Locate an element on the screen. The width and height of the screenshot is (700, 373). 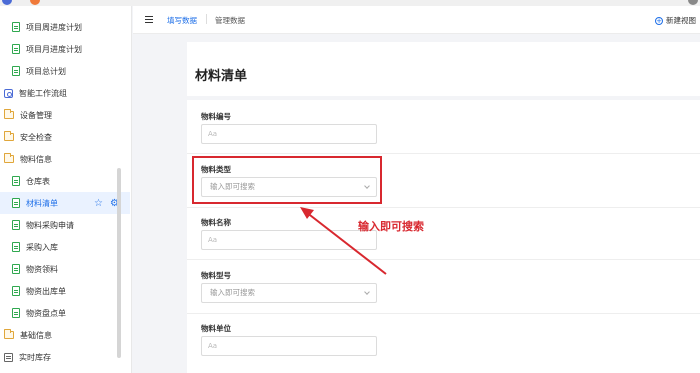
field-label-material-unit: 物料单位 is located at coordinates (216, 328).